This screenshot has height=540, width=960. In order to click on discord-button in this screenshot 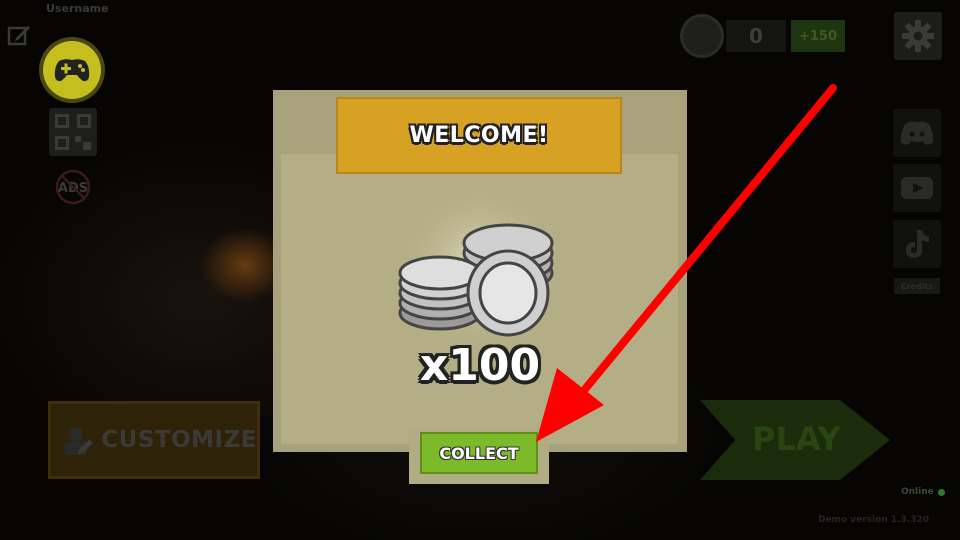, I will do `click(917, 133)`.